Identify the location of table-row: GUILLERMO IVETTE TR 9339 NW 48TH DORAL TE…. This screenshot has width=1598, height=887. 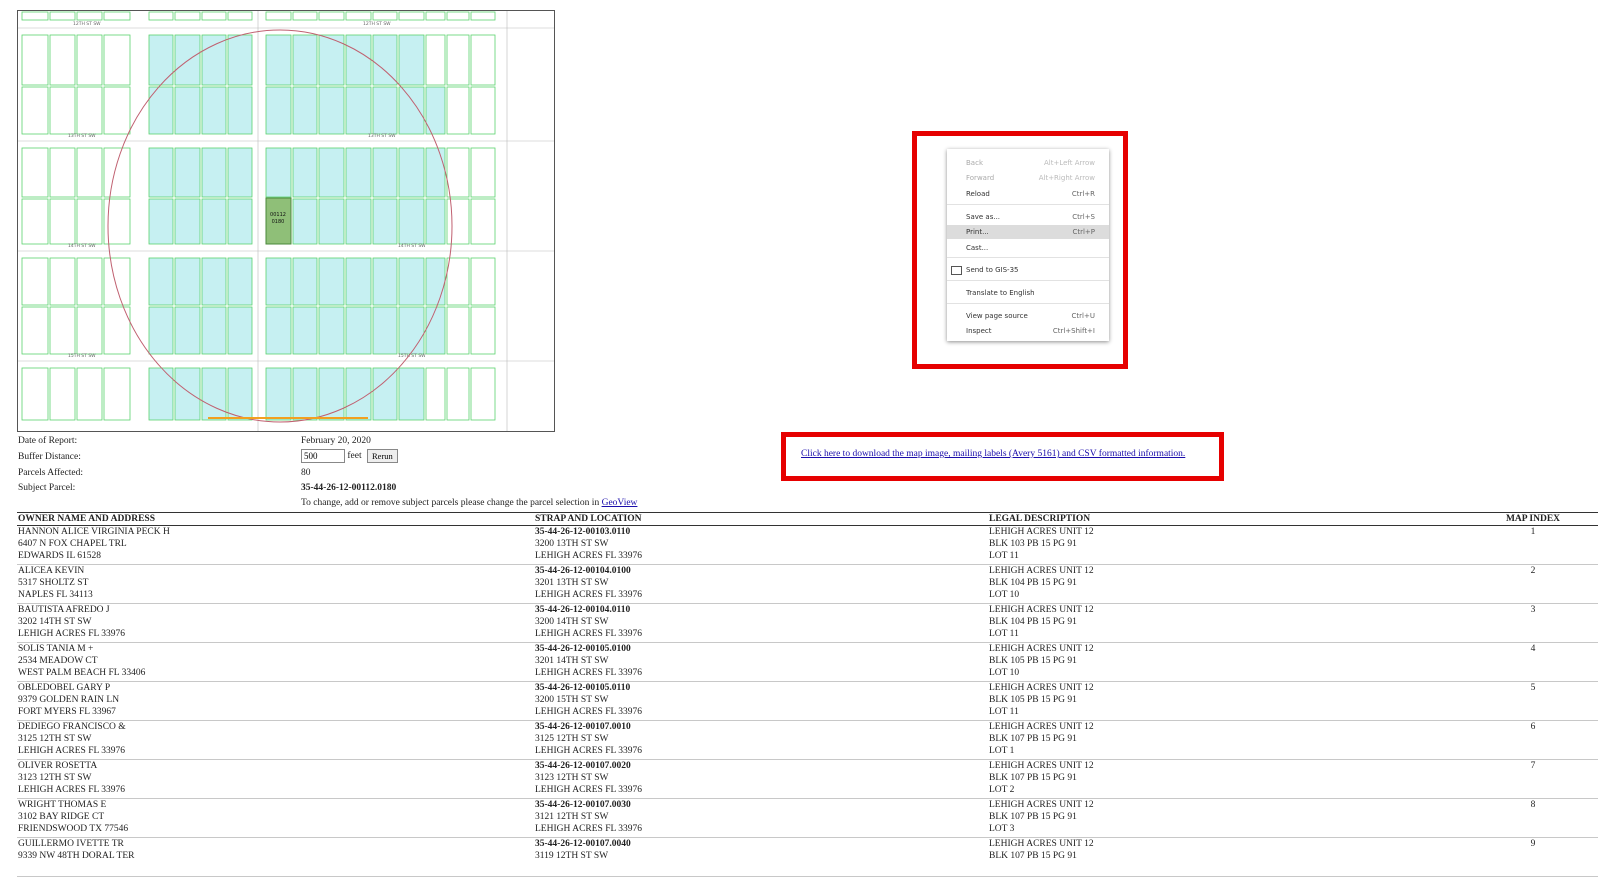
(807, 857).